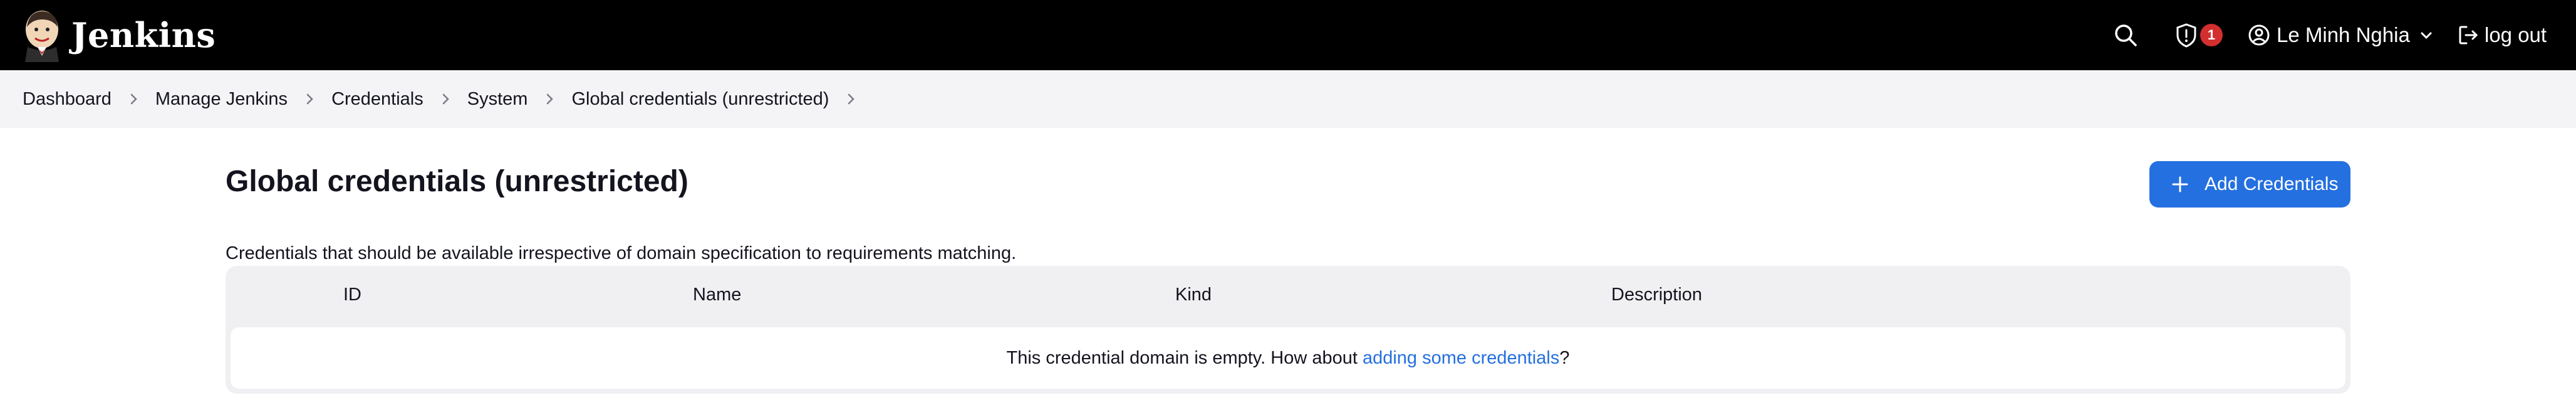 The image size is (2576, 400). I want to click on brand-link: Jenkins, so click(118, 35).